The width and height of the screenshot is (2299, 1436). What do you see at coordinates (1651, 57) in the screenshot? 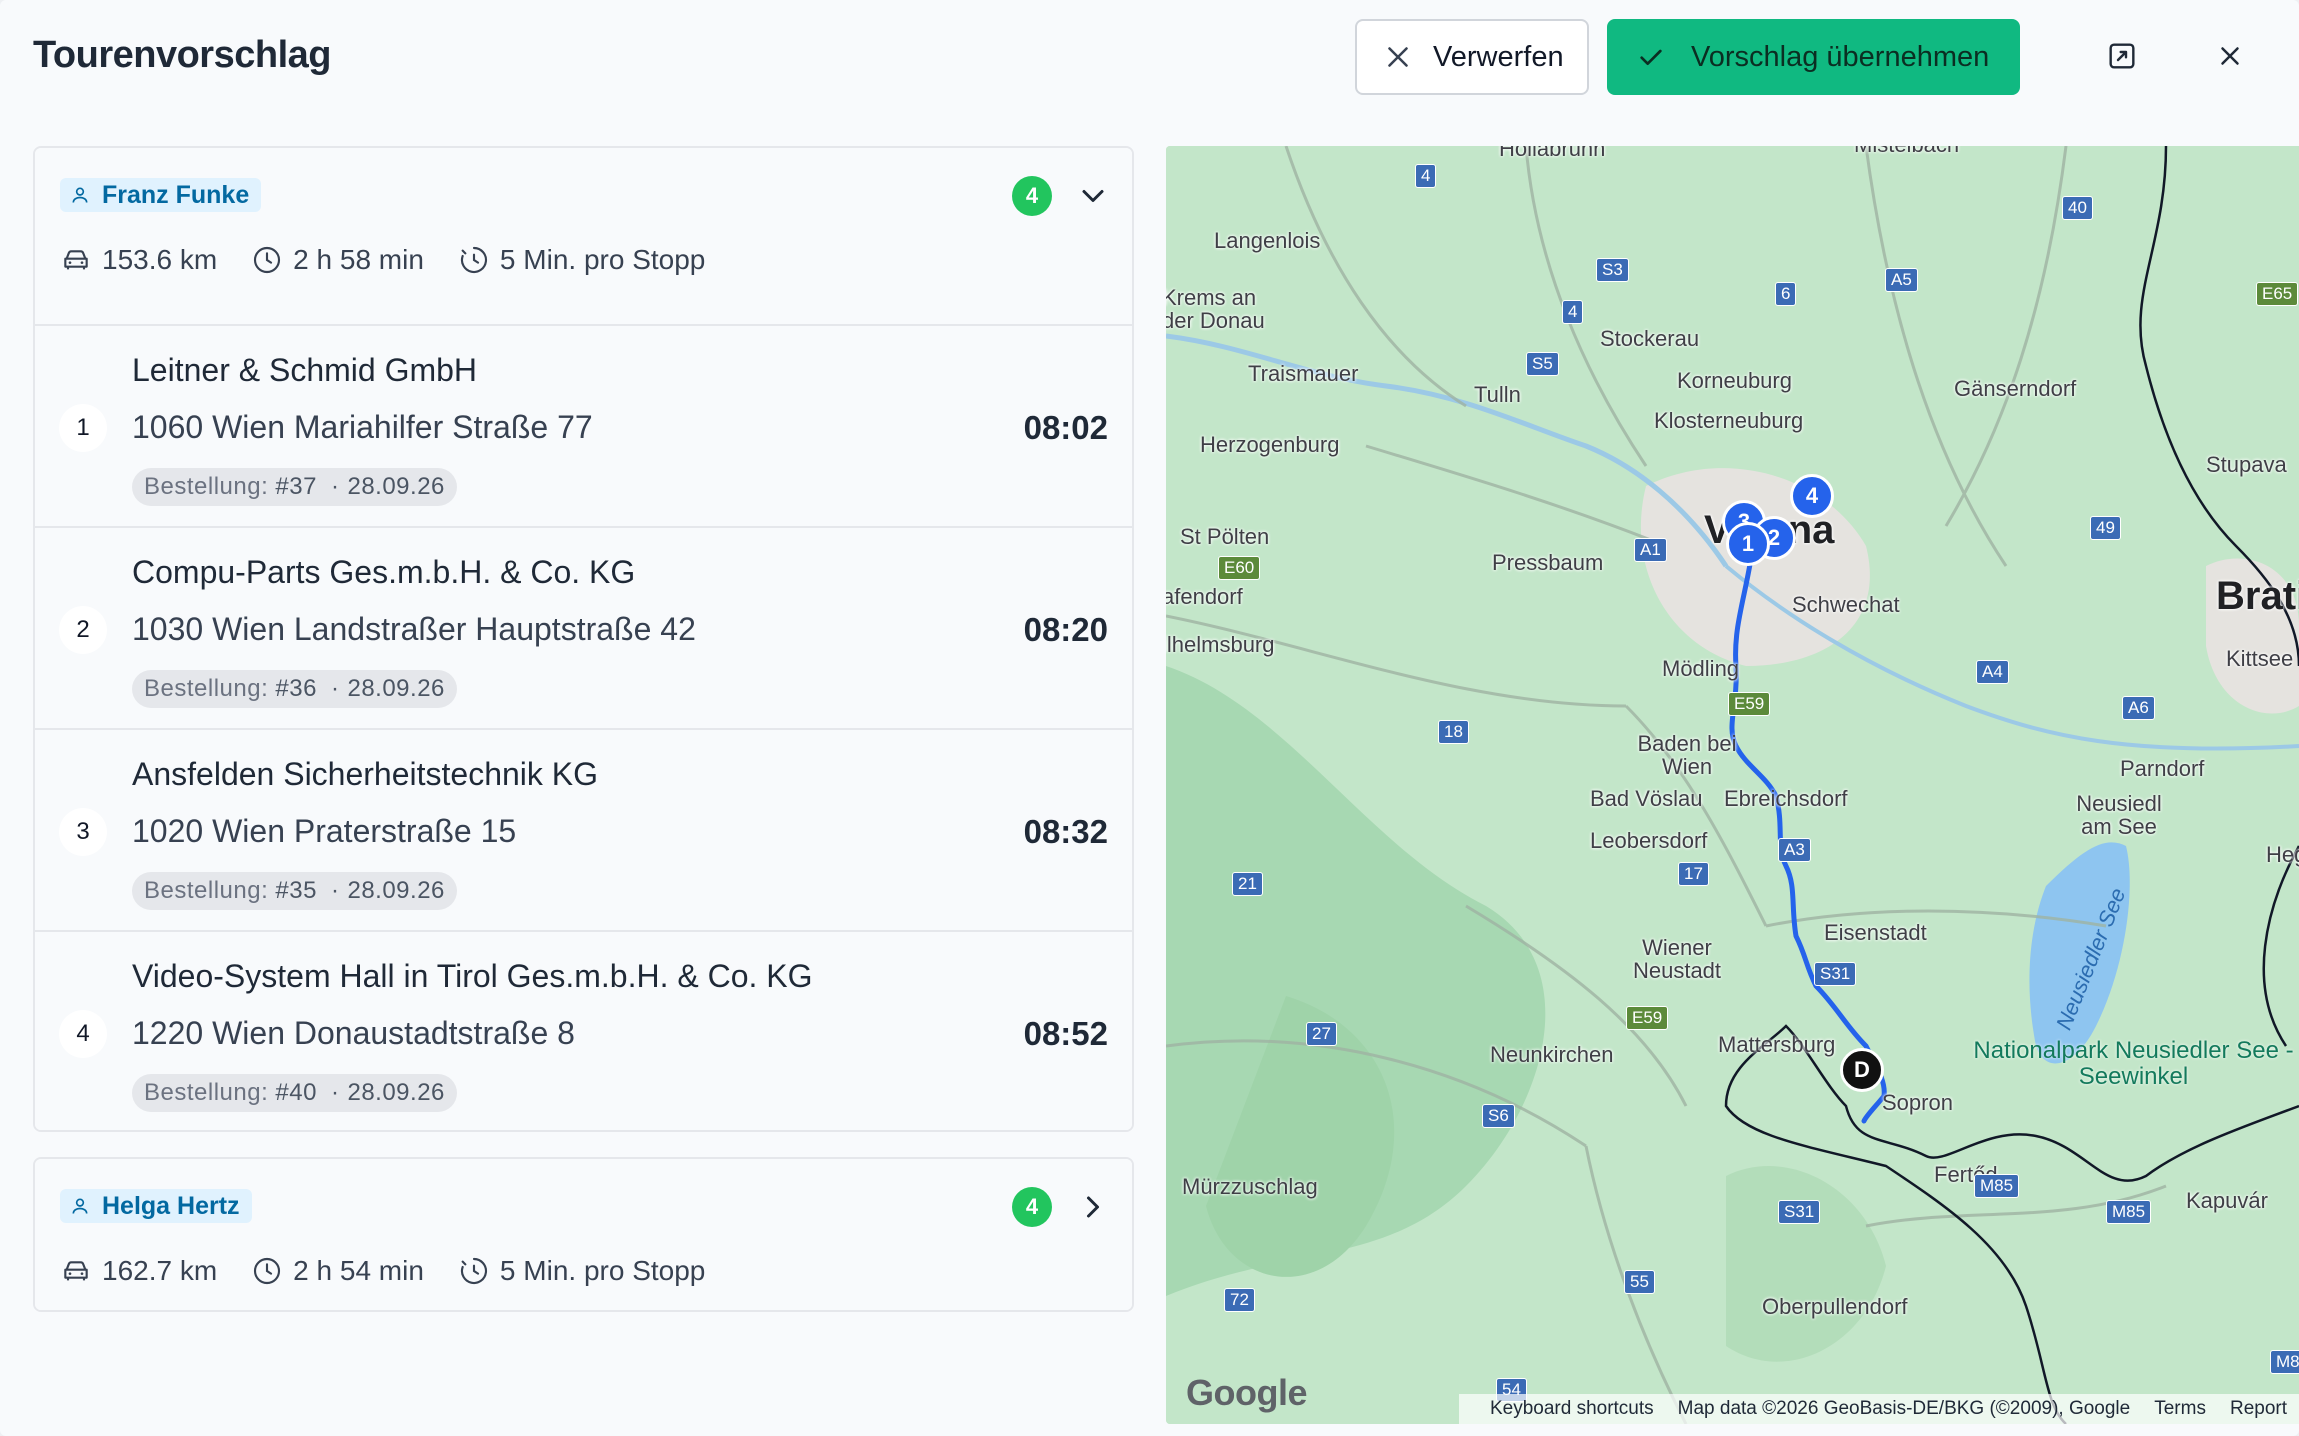
I see `check-icon` at bounding box center [1651, 57].